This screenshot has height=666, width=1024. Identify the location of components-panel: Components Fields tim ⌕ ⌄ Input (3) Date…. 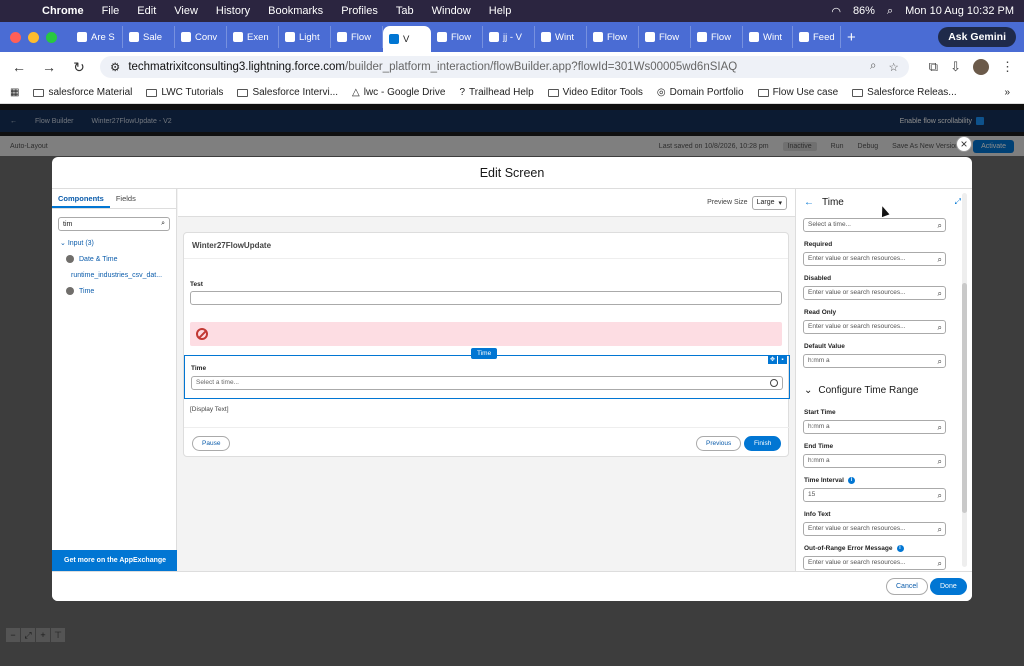
(114, 380).